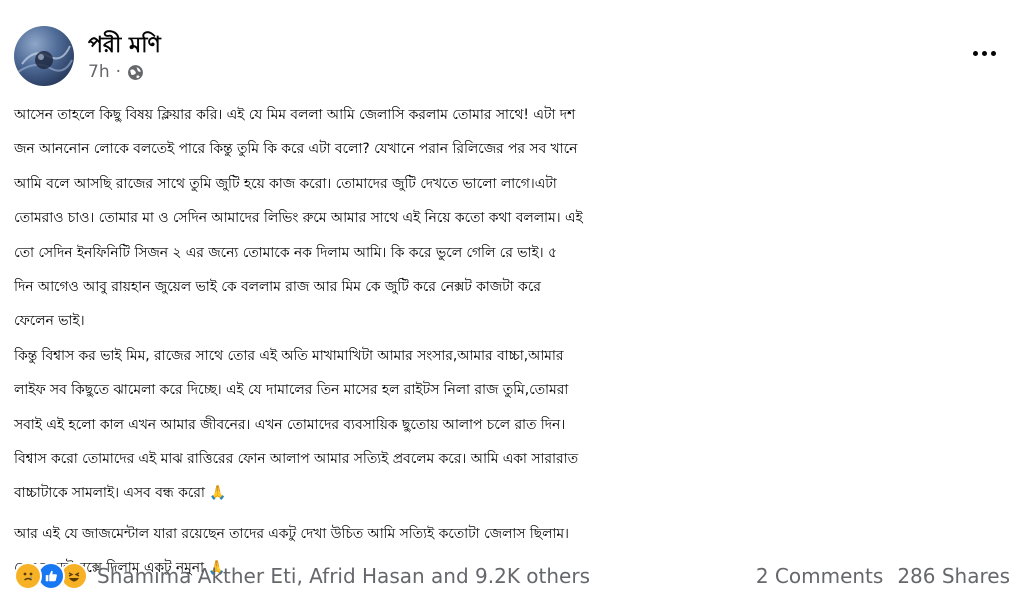  I want to click on author-avatar, so click(44, 56).